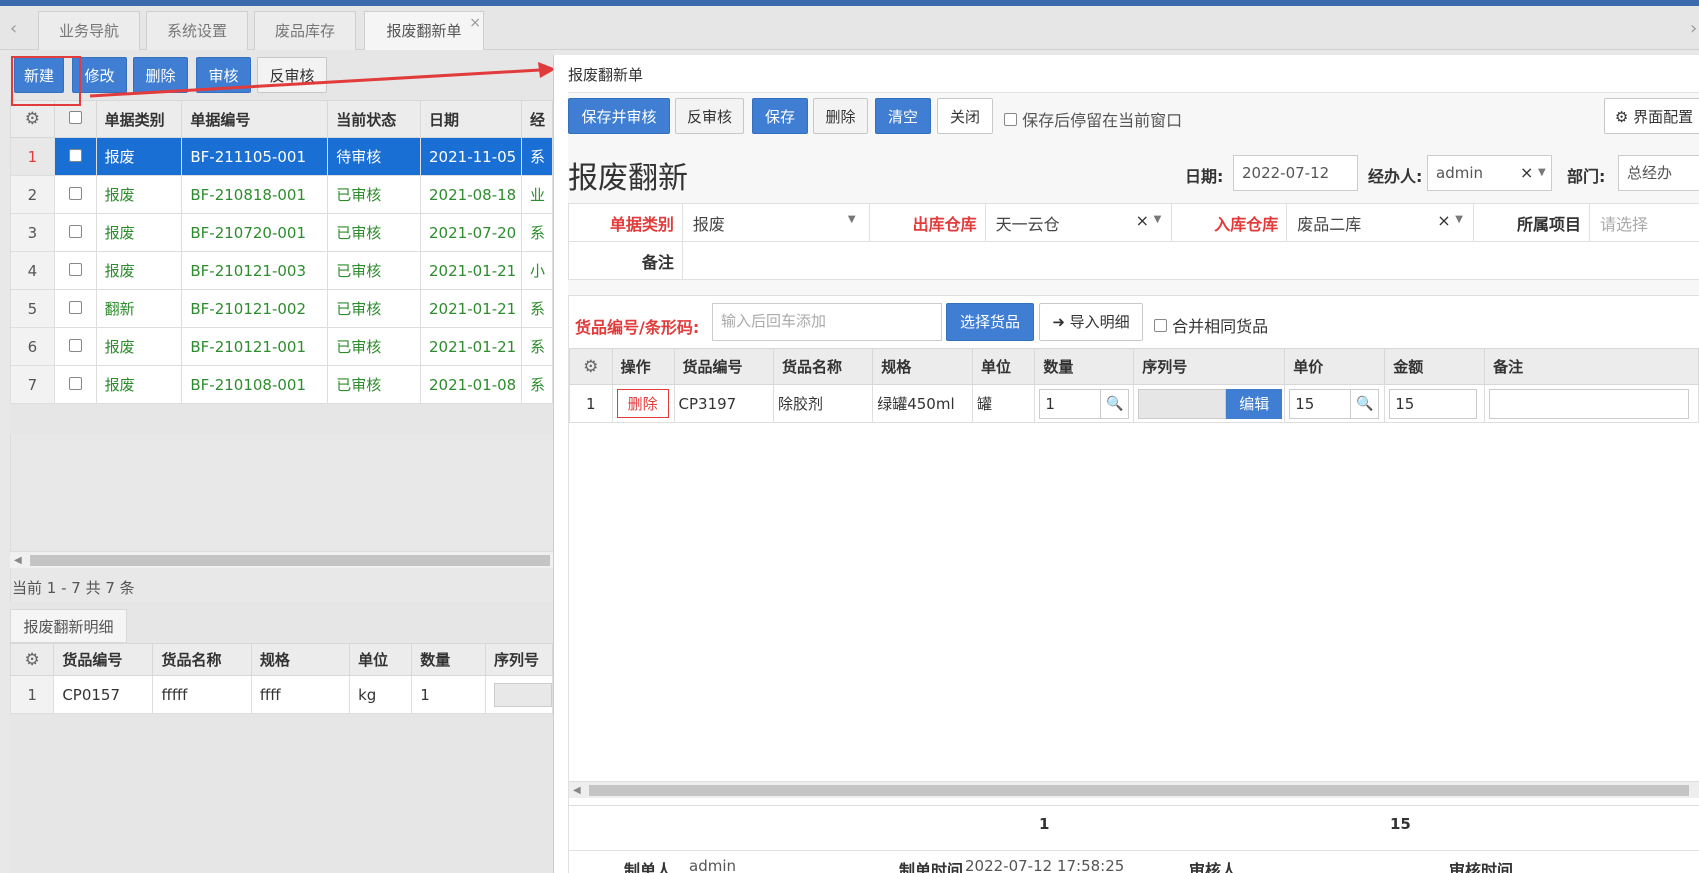 This screenshot has height=873, width=1699. Describe the element at coordinates (903, 116) in the screenshot. I see `clear-button: 清空` at that location.